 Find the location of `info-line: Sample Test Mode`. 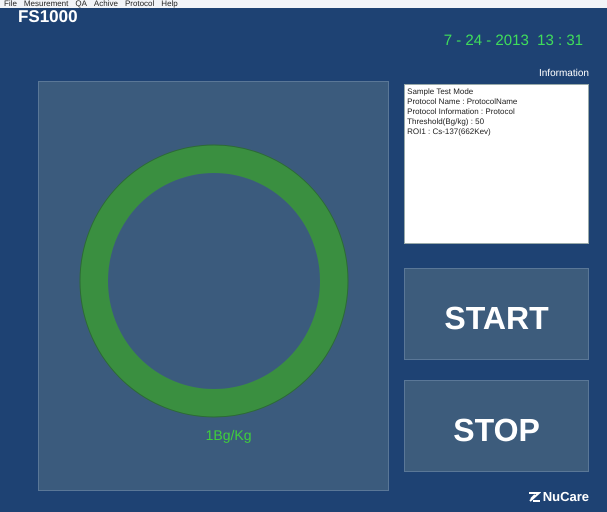

info-line: Sample Test Mode is located at coordinates (440, 92).